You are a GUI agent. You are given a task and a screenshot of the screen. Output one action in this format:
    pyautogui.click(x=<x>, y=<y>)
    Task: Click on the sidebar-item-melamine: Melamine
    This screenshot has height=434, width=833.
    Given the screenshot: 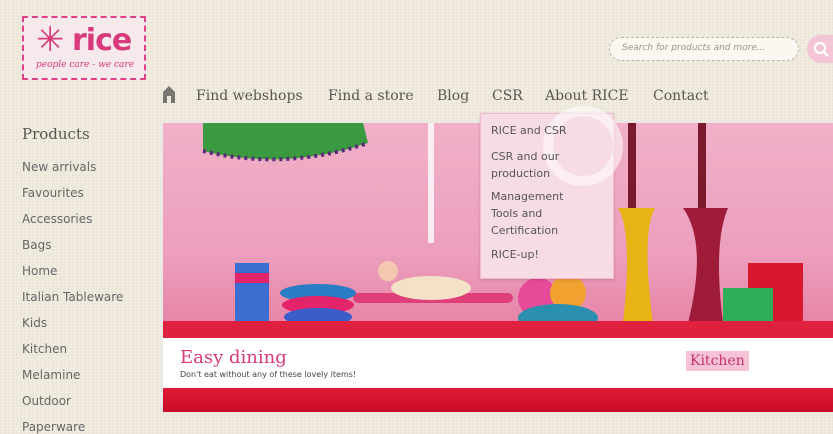 What is the action you would take?
    pyautogui.click(x=51, y=375)
    